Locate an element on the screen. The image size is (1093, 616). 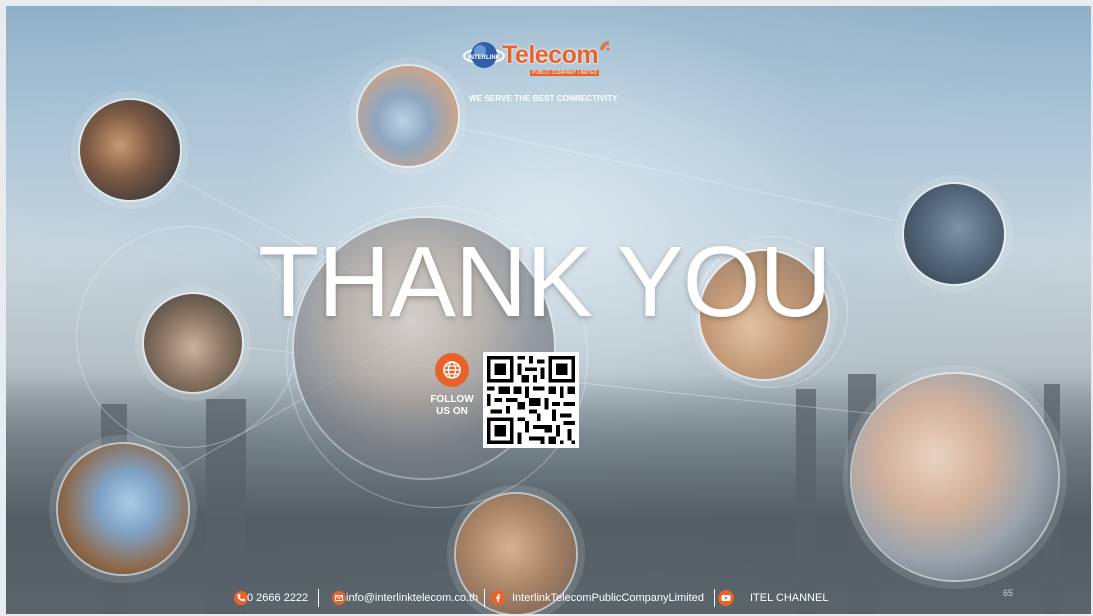
company-logo: INTERLINK Telecom is located at coordinates (536, 55).